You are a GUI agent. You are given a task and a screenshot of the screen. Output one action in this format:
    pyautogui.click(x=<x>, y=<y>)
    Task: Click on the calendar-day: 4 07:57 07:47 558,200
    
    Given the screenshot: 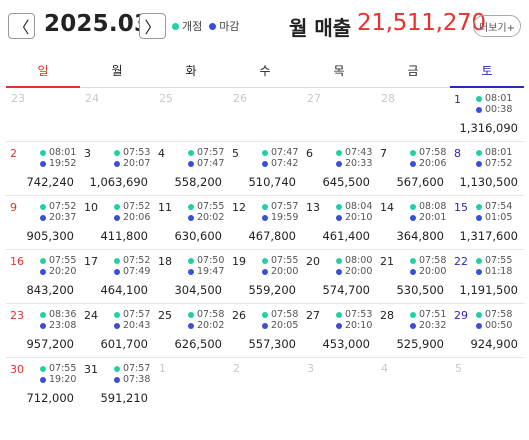 What is the action you would take?
    pyautogui.click(x=191, y=168)
    